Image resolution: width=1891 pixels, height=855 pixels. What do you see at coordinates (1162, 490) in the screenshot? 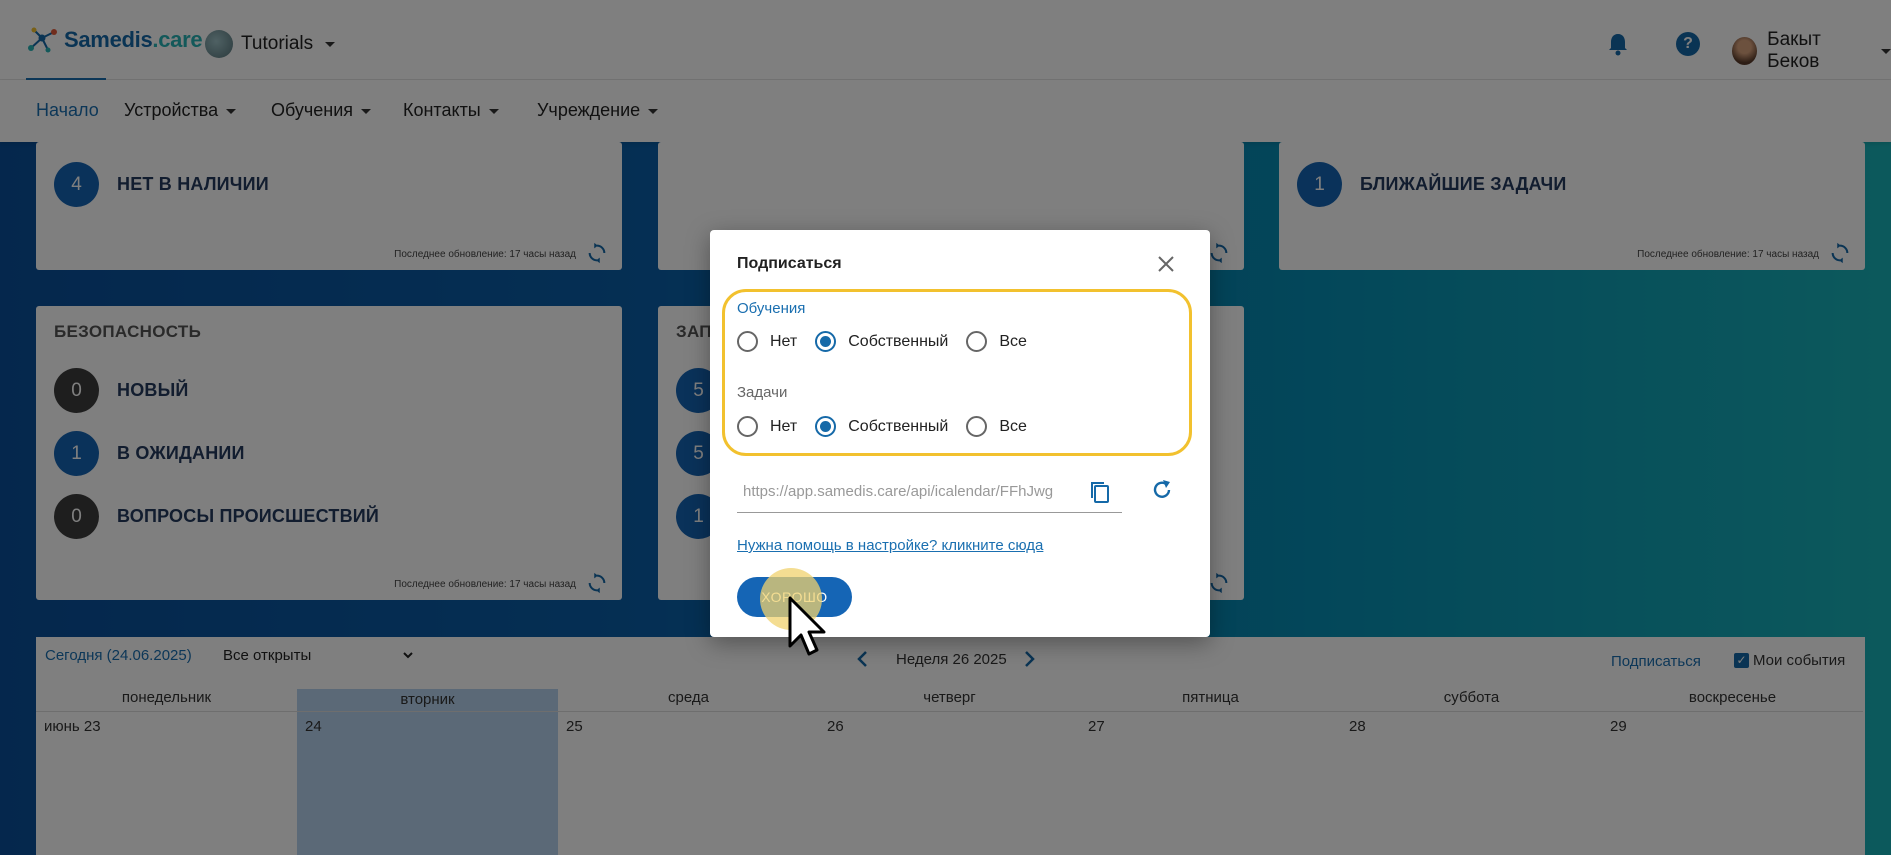
I see `regenerate-icon` at bounding box center [1162, 490].